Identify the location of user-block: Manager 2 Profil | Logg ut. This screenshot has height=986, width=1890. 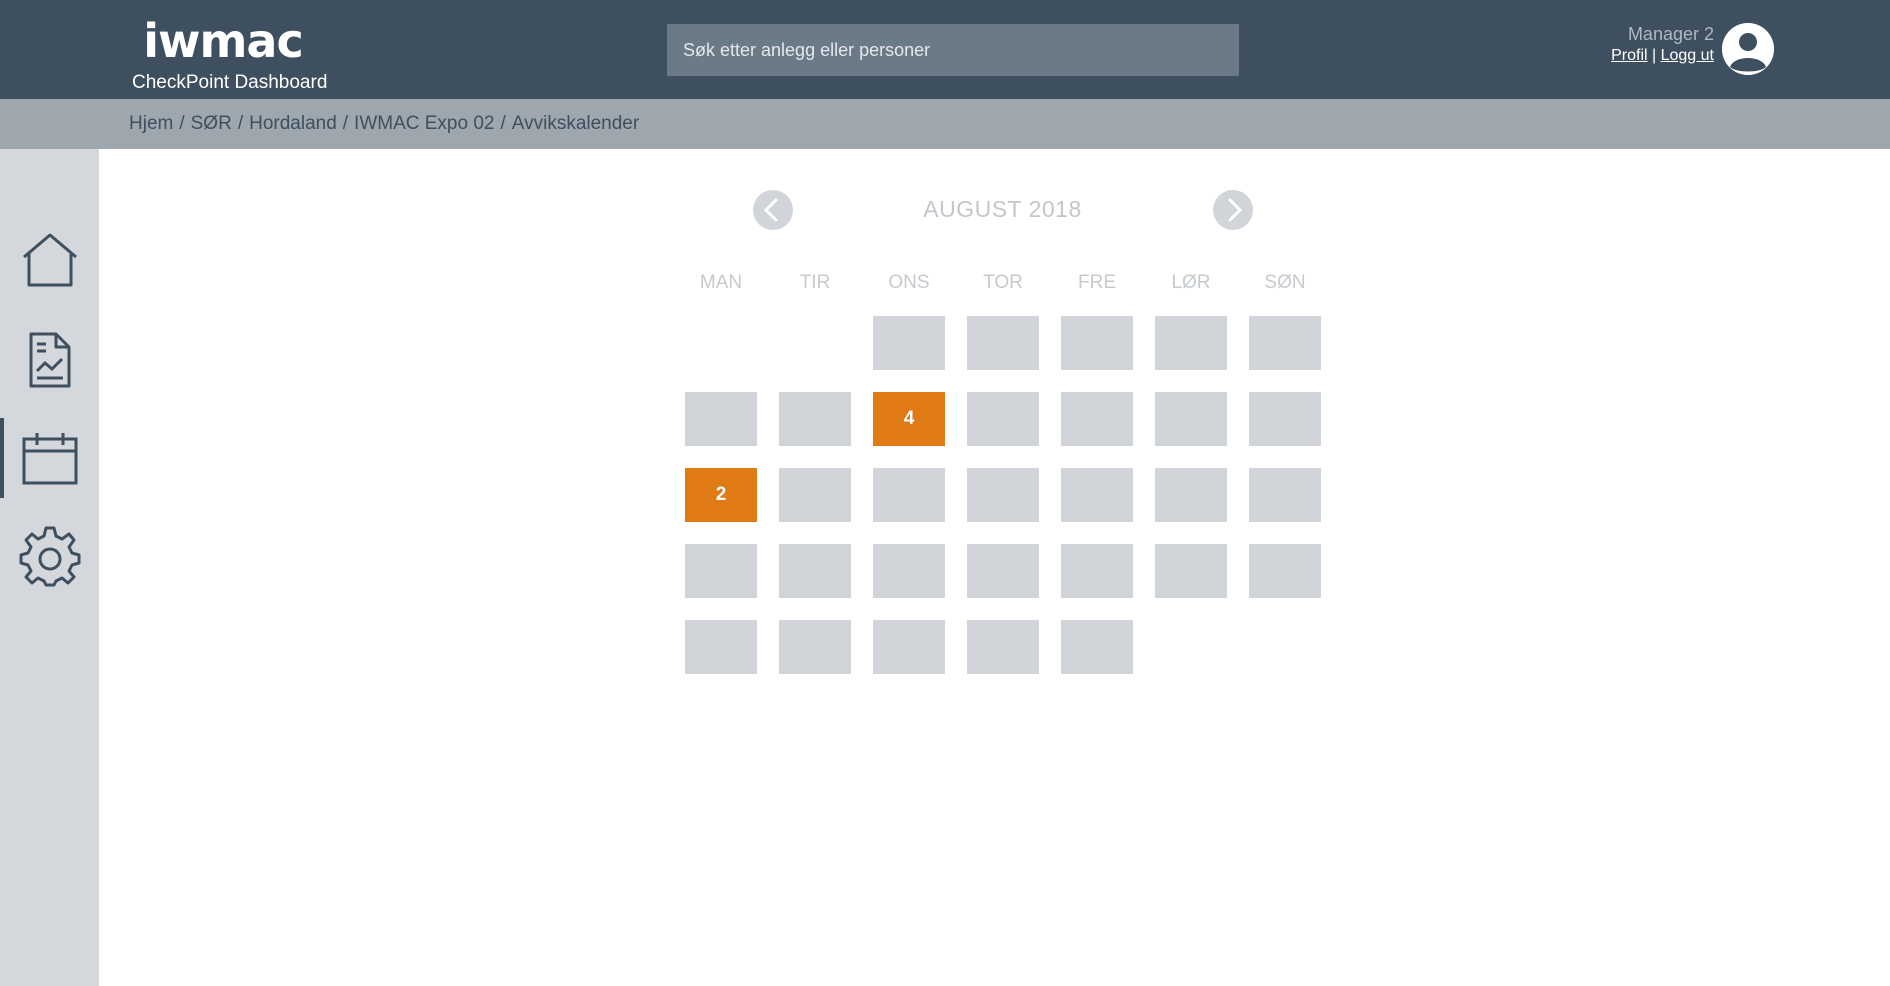
(1662, 44).